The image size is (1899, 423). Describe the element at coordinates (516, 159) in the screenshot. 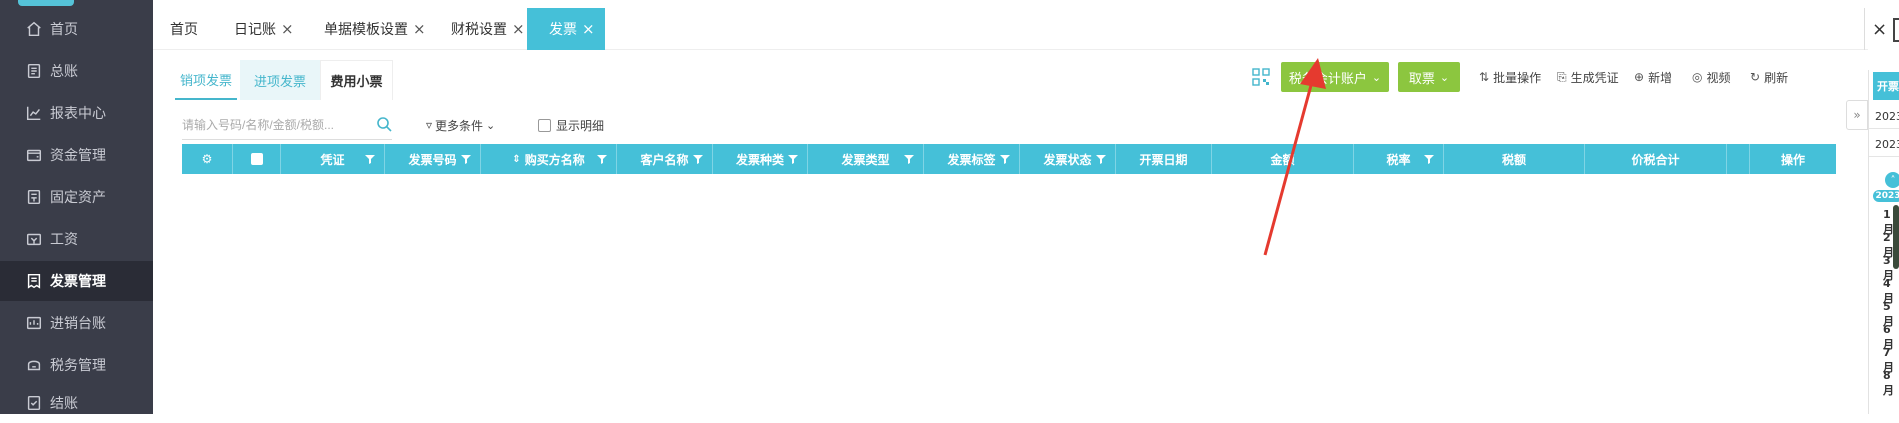

I see `sort-icon: ⇕` at that location.